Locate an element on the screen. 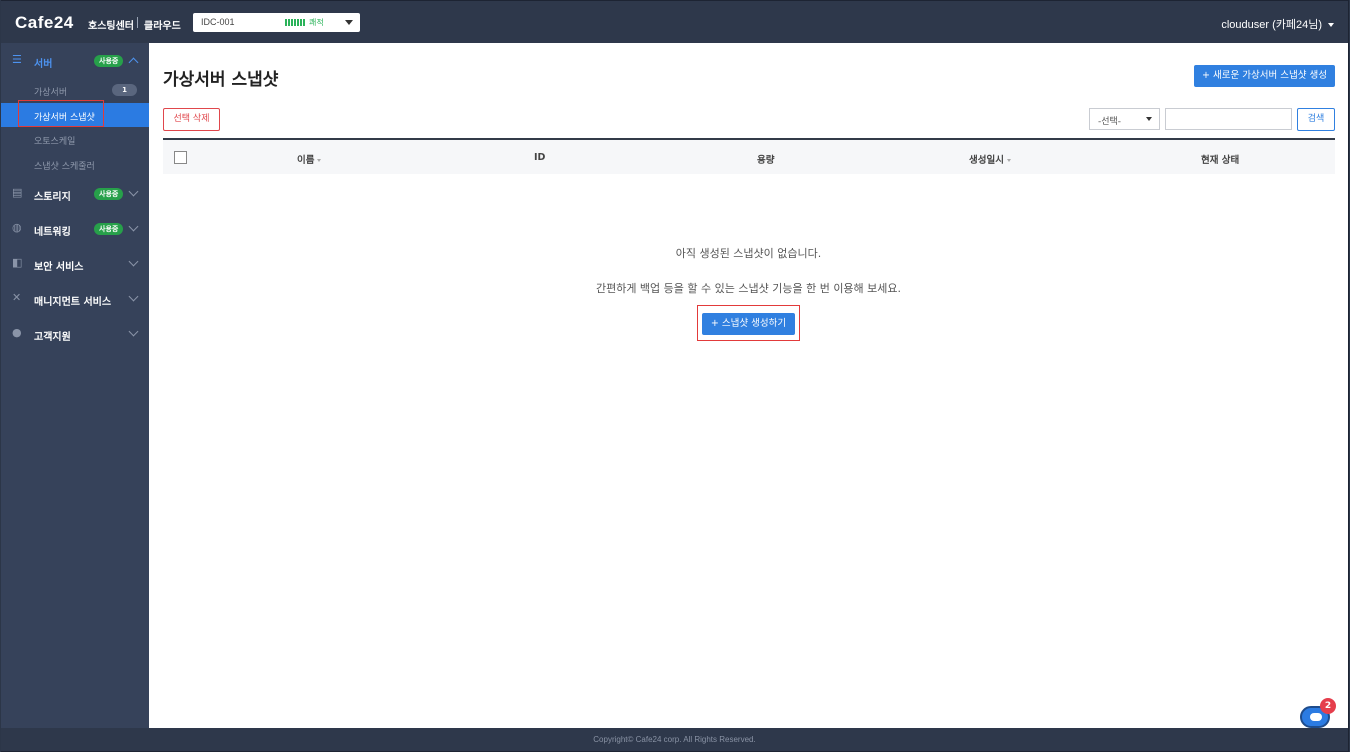 The height and width of the screenshot is (752, 1350). sidebar-section-support: ● 고객지원 is located at coordinates (75, 333).